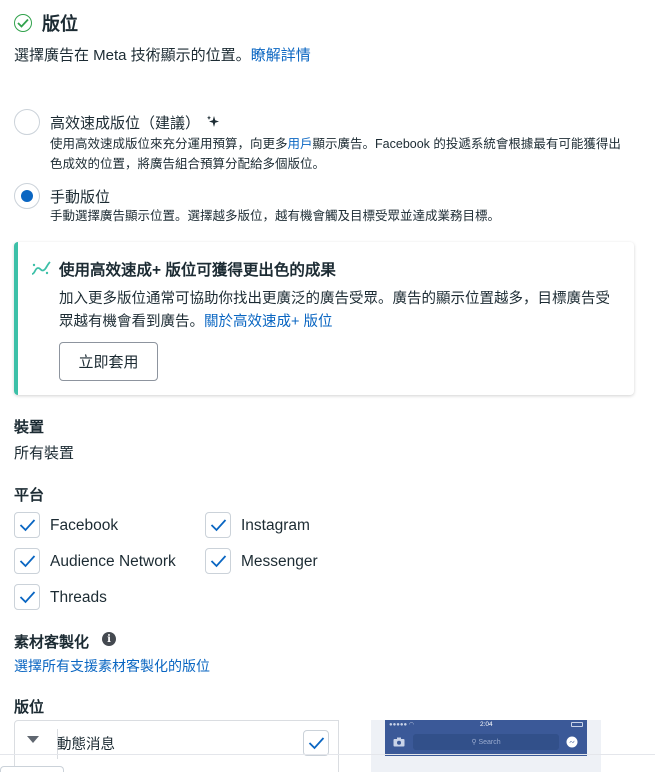  I want to click on instagram-label: Instagram, so click(275, 525).